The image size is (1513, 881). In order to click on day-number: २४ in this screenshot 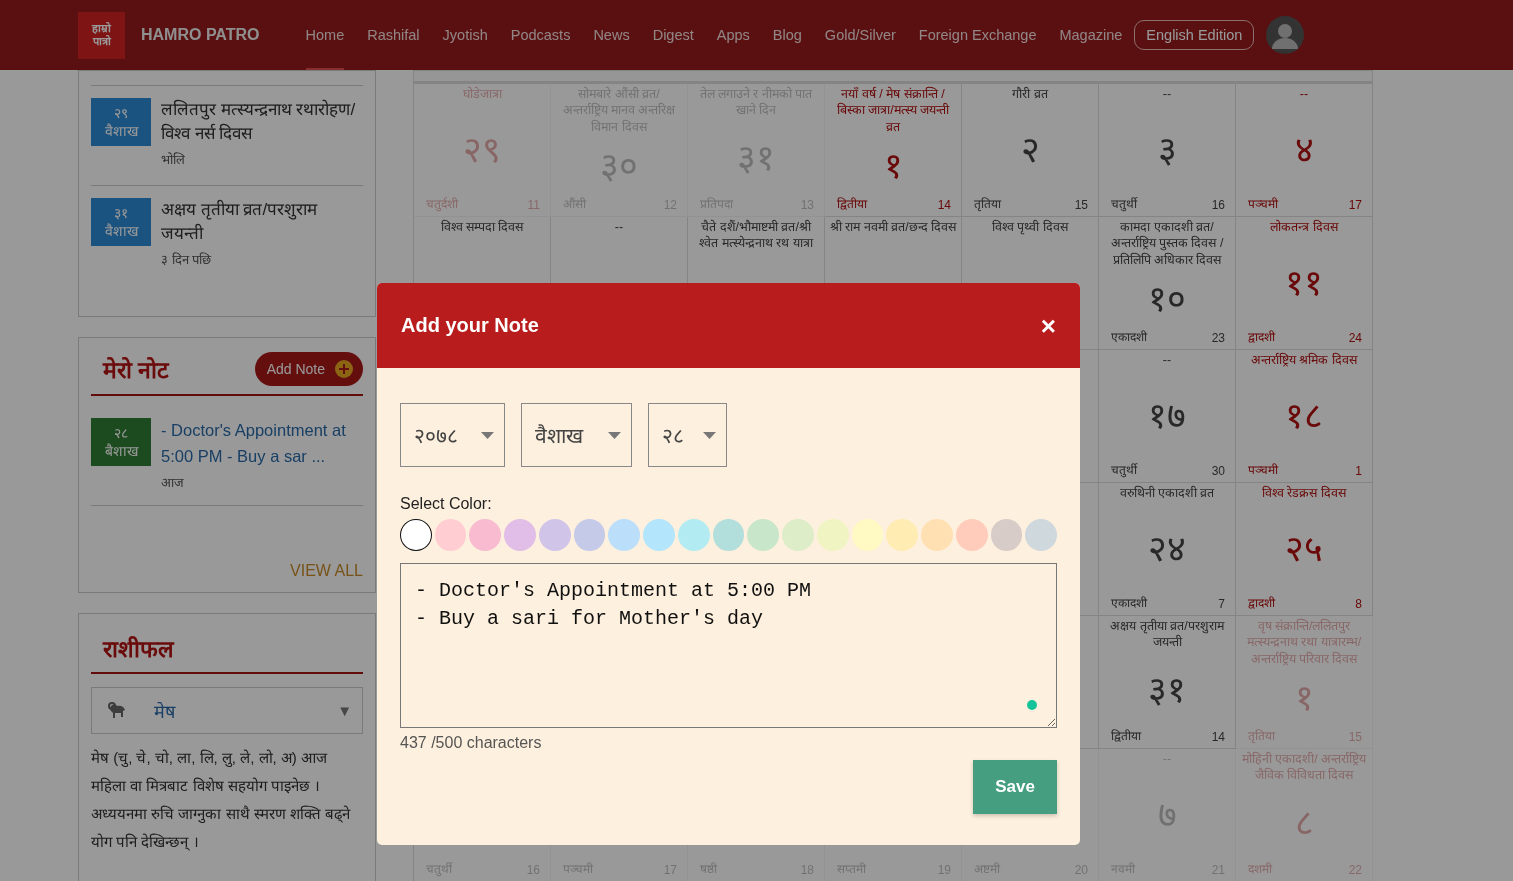, I will do `click(1167, 549)`.